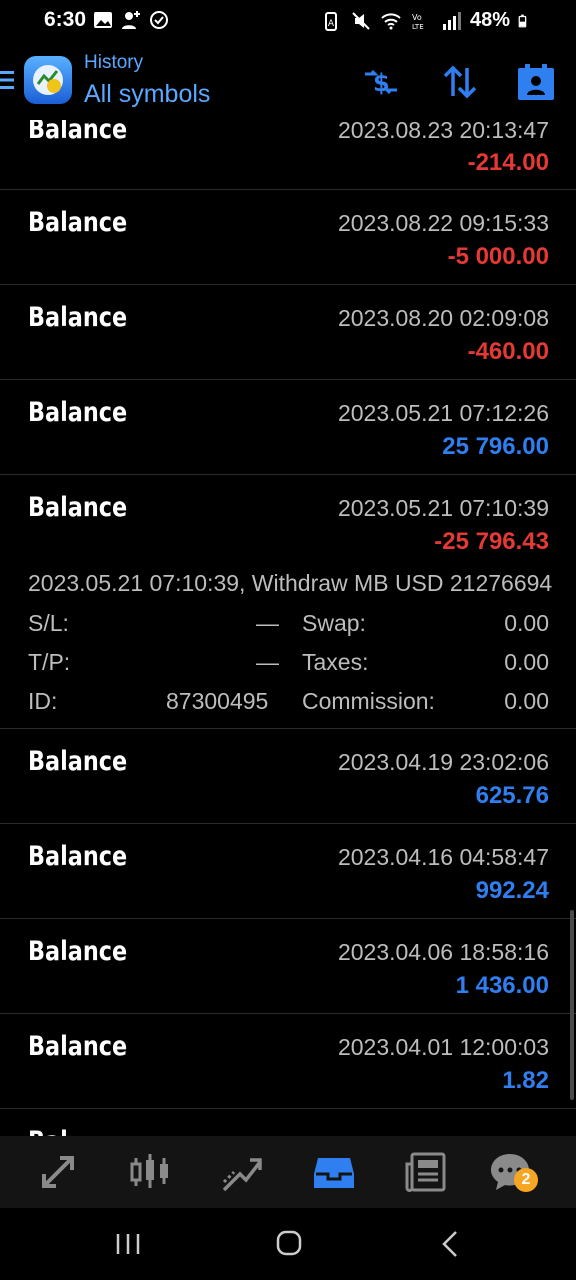 The image size is (576, 1280). I want to click on list-item: Bal, so click(288, 1122).